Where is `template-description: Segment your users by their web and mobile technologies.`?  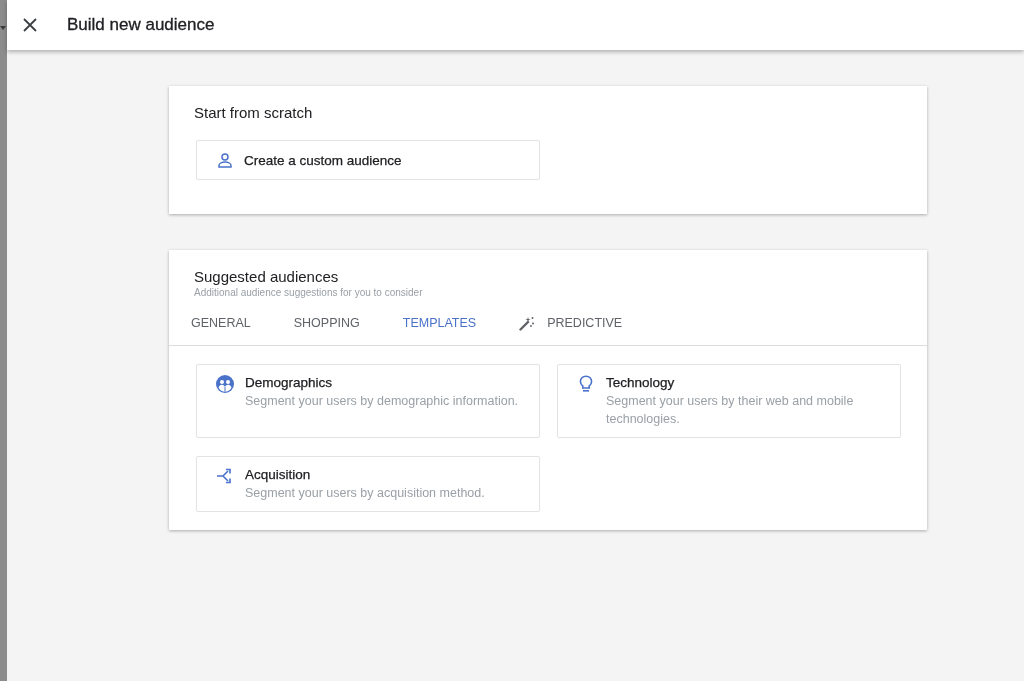
template-description: Segment your users by their web and mobile technologies. is located at coordinates (730, 410).